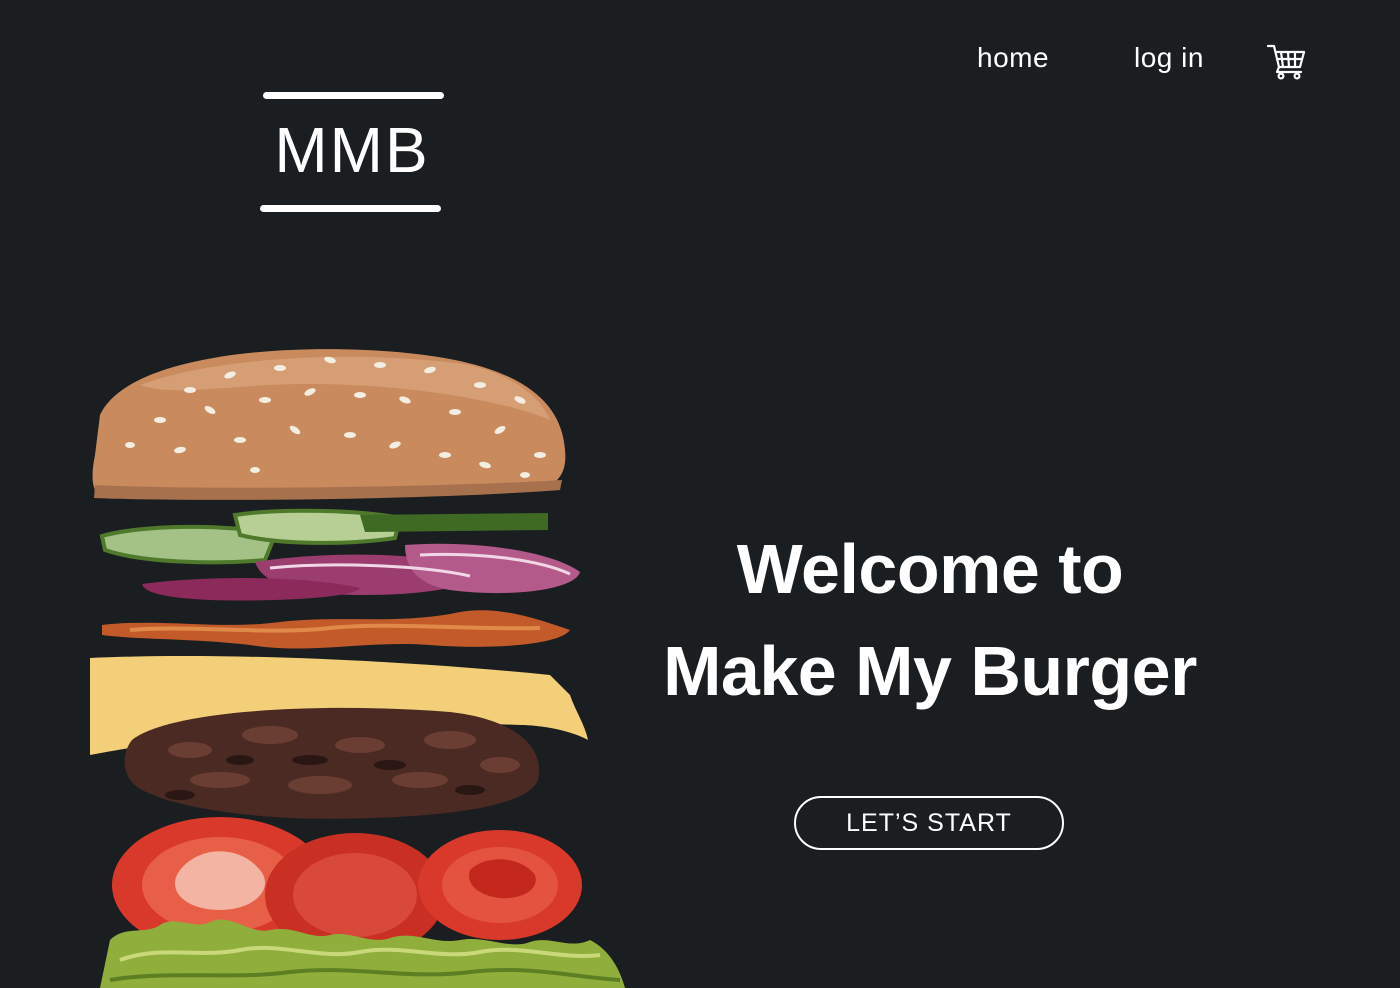 The image size is (1400, 988). What do you see at coordinates (350, 208) in the screenshot?
I see `logo-bottom-bar` at bounding box center [350, 208].